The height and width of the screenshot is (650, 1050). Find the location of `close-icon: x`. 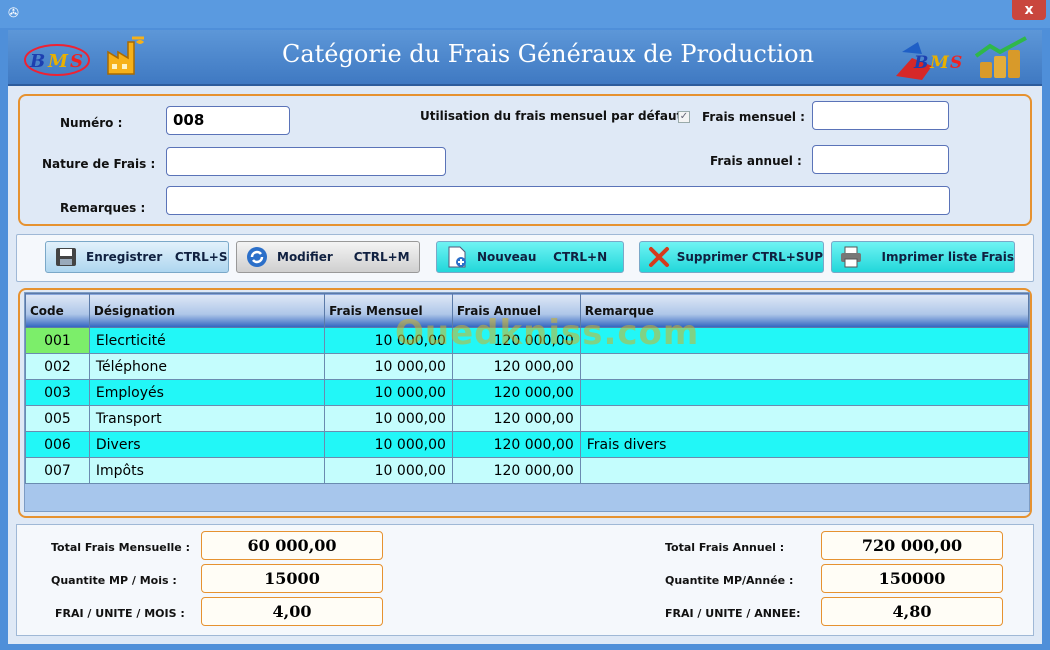

close-icon: x is located at coordinates (1029, 10).